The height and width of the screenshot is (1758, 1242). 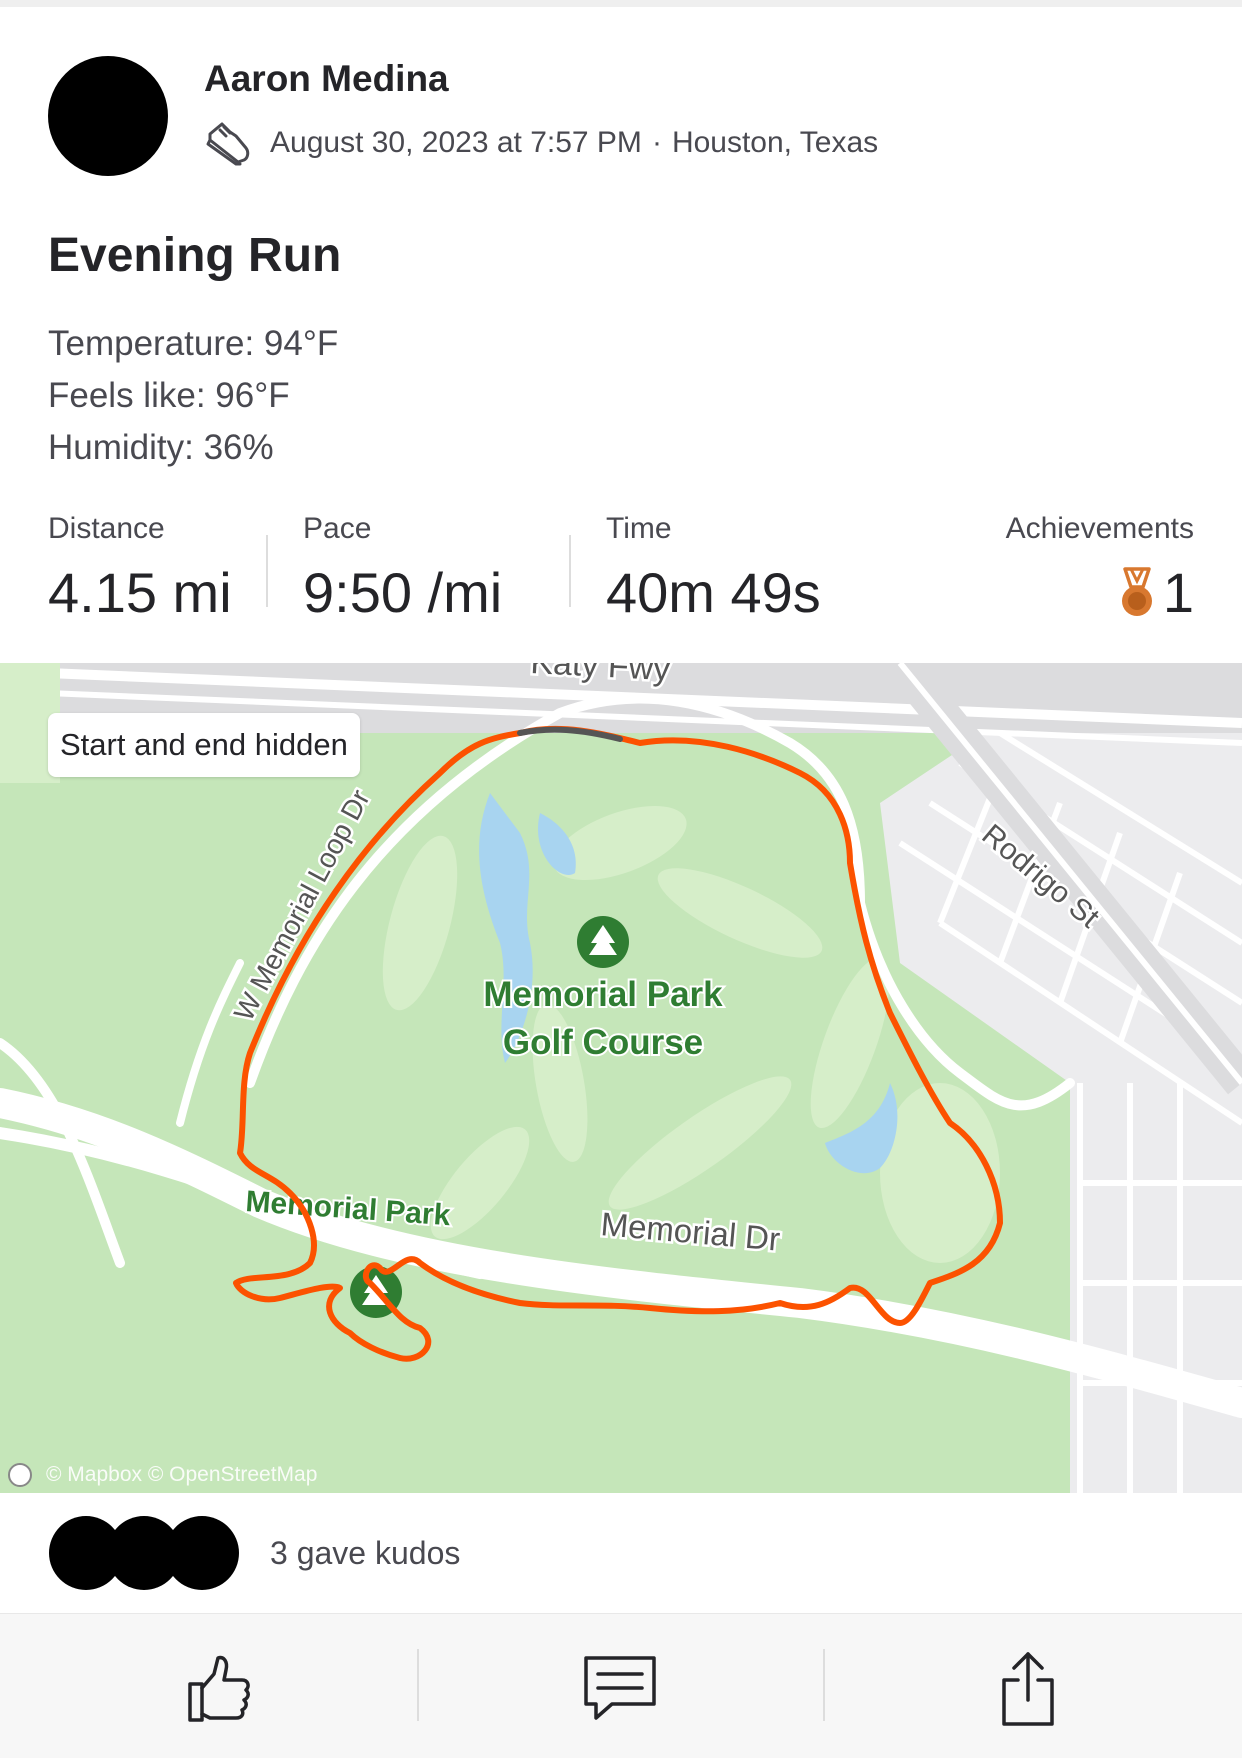 What do you see at coordinates (621, 1553) in the screenshot?
I see `kudos-row: 3 gave kudos` at bounding box center [621, 1553].